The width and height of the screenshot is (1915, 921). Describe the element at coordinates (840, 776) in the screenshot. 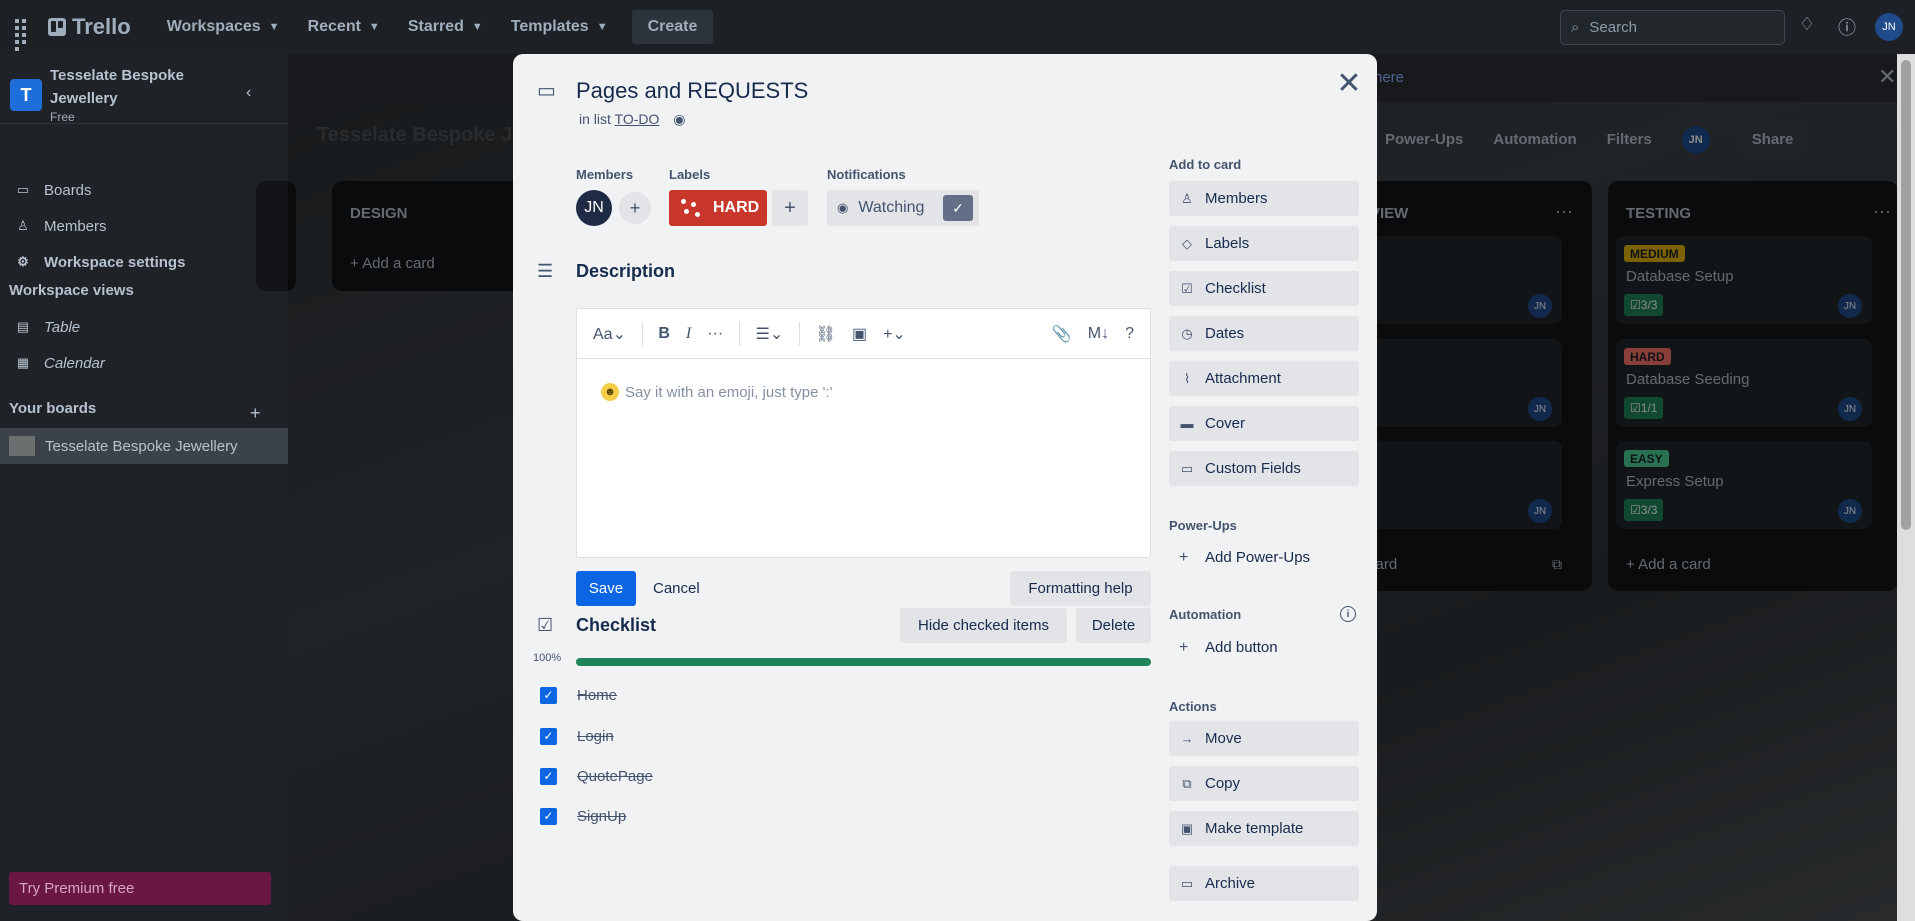

I see `checklist-item: ✓ QuotePage` at that location.